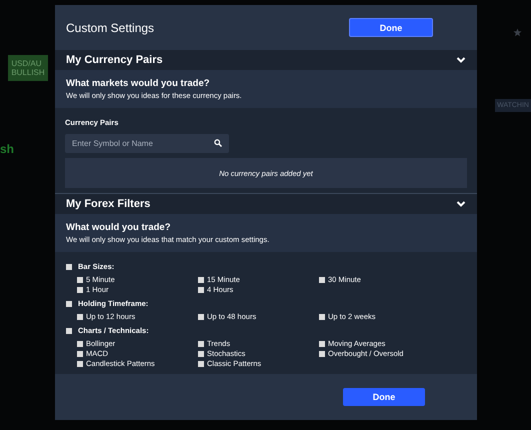 The image size is (531, 430). Describe the element at coordinates (266, 204) in the screenshot. I see `section-header: My Forex Filters` at that location.